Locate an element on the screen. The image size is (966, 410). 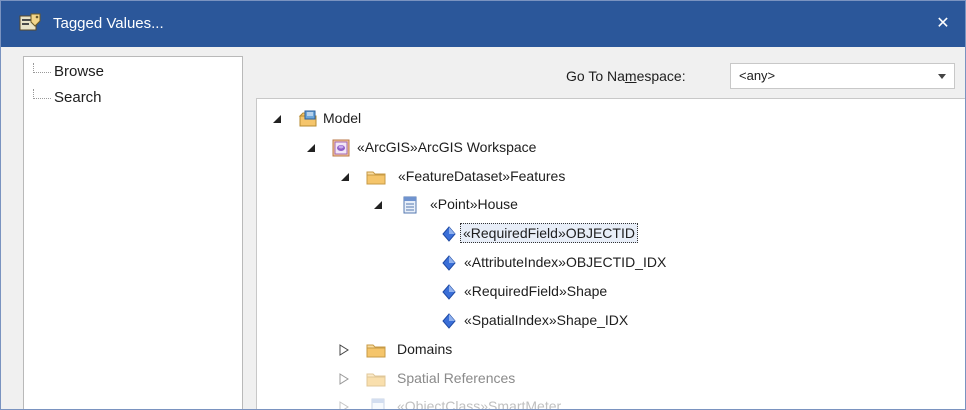
namespace-label-accelerator: m is located at coordinates (630, 76).